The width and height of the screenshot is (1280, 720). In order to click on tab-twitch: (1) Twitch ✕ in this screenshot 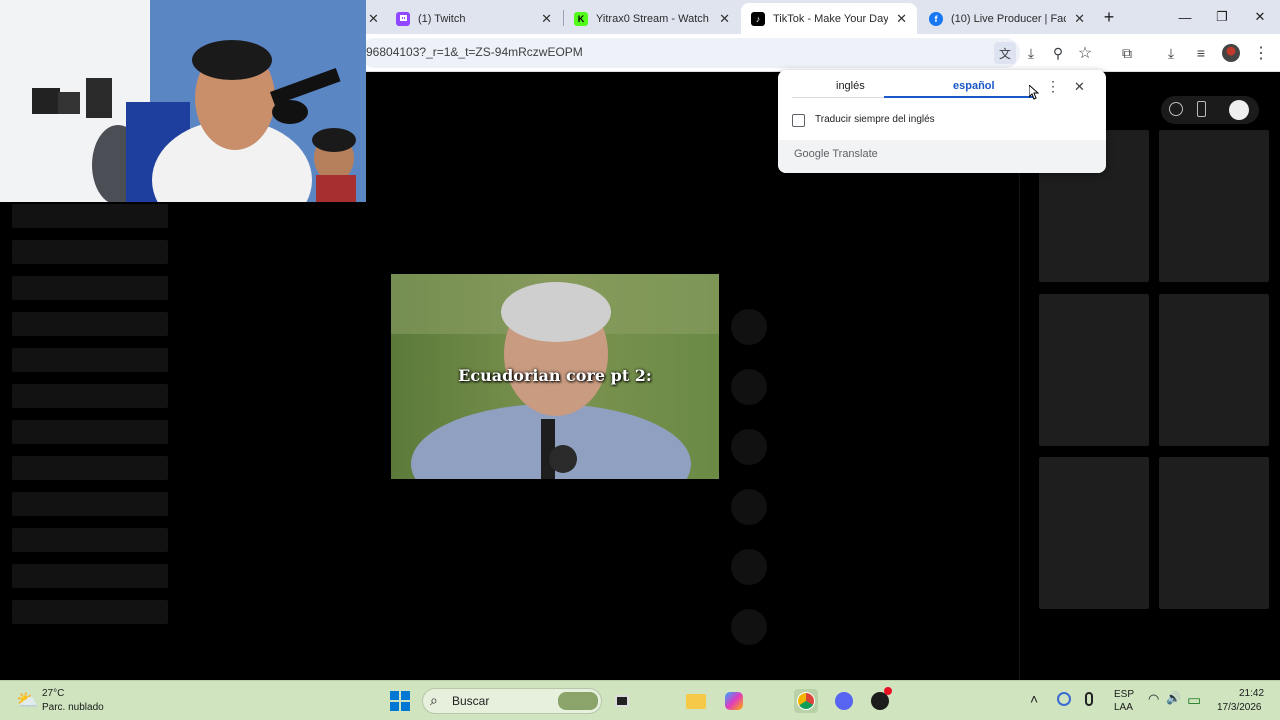, I will do `click(474, 18)`.